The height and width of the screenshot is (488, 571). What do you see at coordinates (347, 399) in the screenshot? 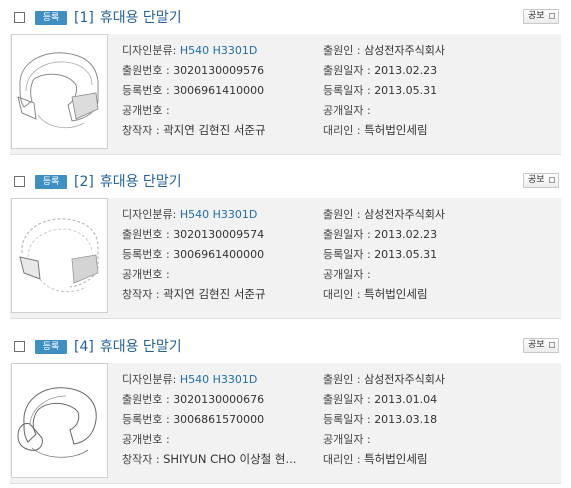
I see `app-date-label: 출원일자 :` at bounding box center [347, 399].